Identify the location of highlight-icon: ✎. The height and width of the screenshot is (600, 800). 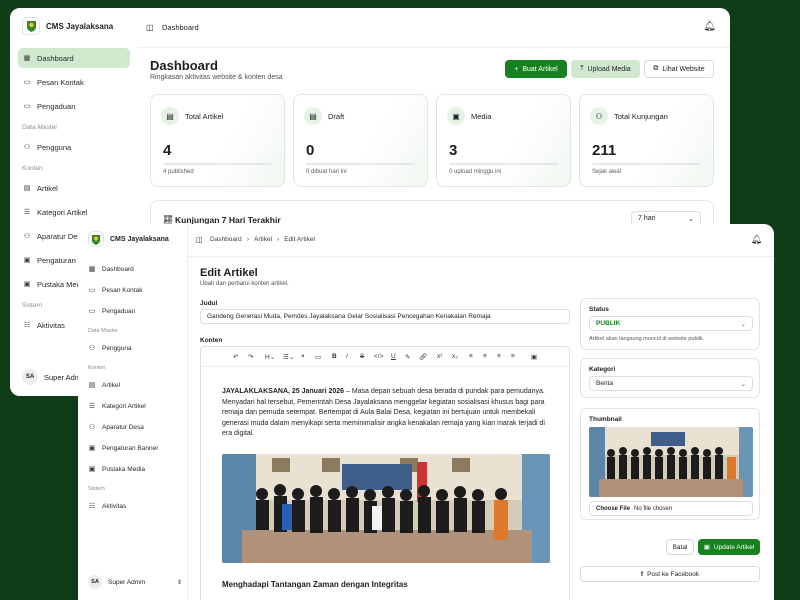
(407, 357).